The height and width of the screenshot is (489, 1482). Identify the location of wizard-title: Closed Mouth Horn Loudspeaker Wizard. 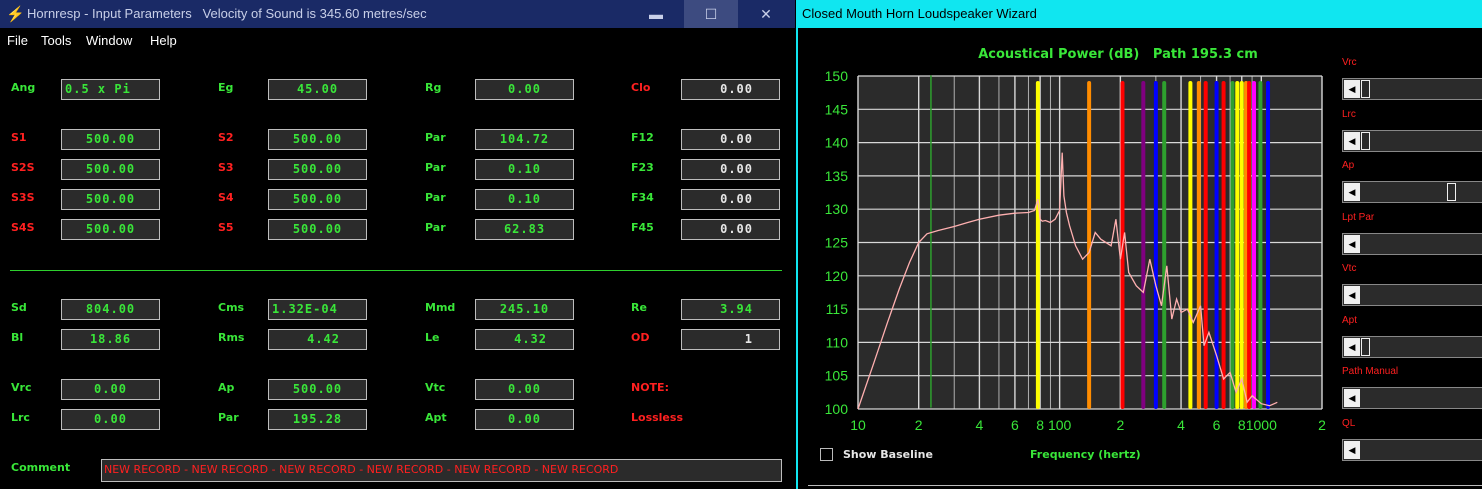
(919, 13).